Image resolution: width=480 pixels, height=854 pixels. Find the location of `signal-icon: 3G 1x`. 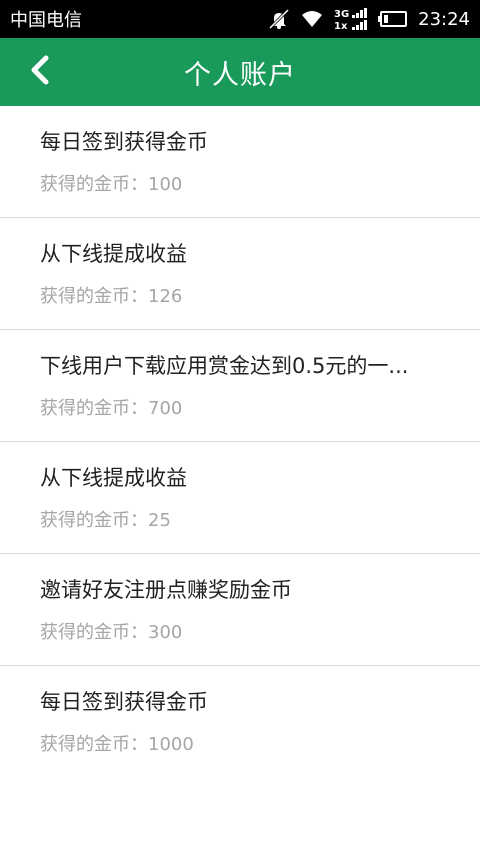

signal-icon: 3G 1x is located at coordinates (351, 19).